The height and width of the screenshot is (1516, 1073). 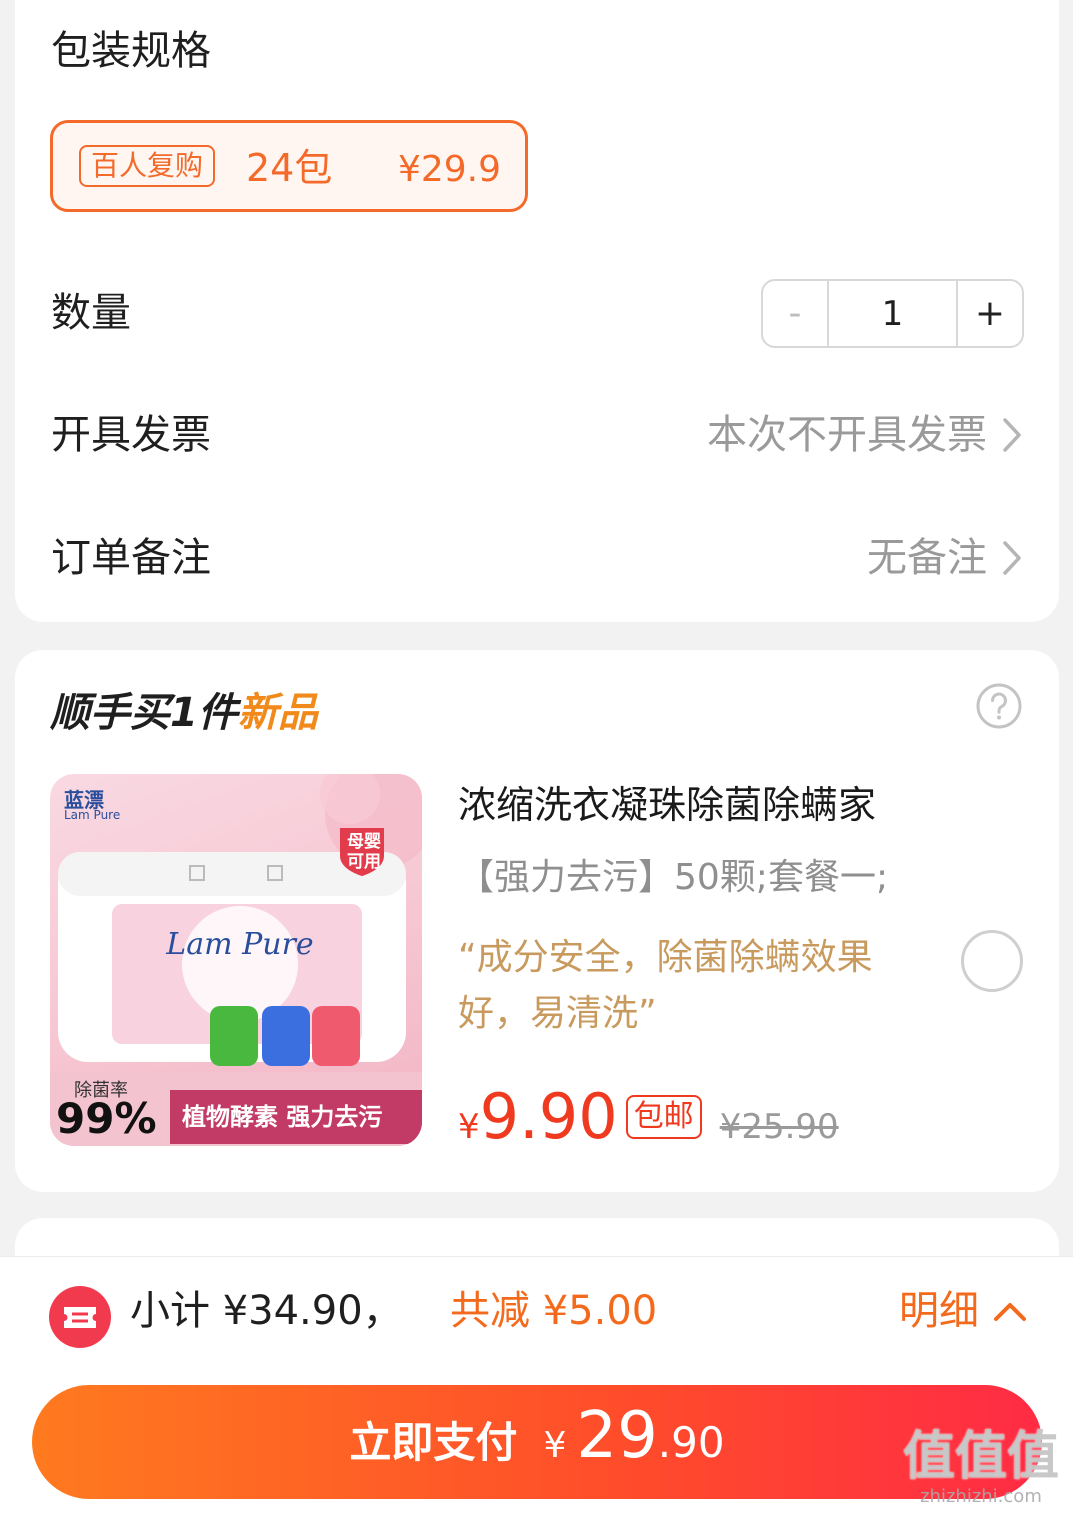 What do you see at coordinates (939, 1311) in the screenshot?
I see `detail-label: 明细` at bounding box center [939, 1311].